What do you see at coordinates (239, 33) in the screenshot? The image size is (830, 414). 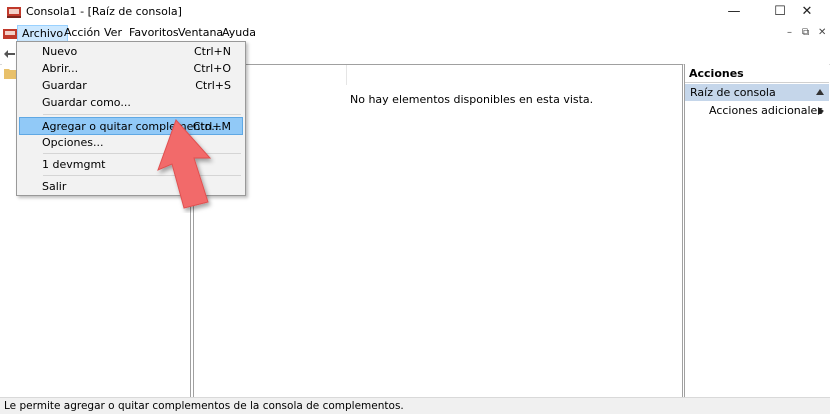 I see `menu-ayuda: Ayuda` at bounding box center [239, 33].